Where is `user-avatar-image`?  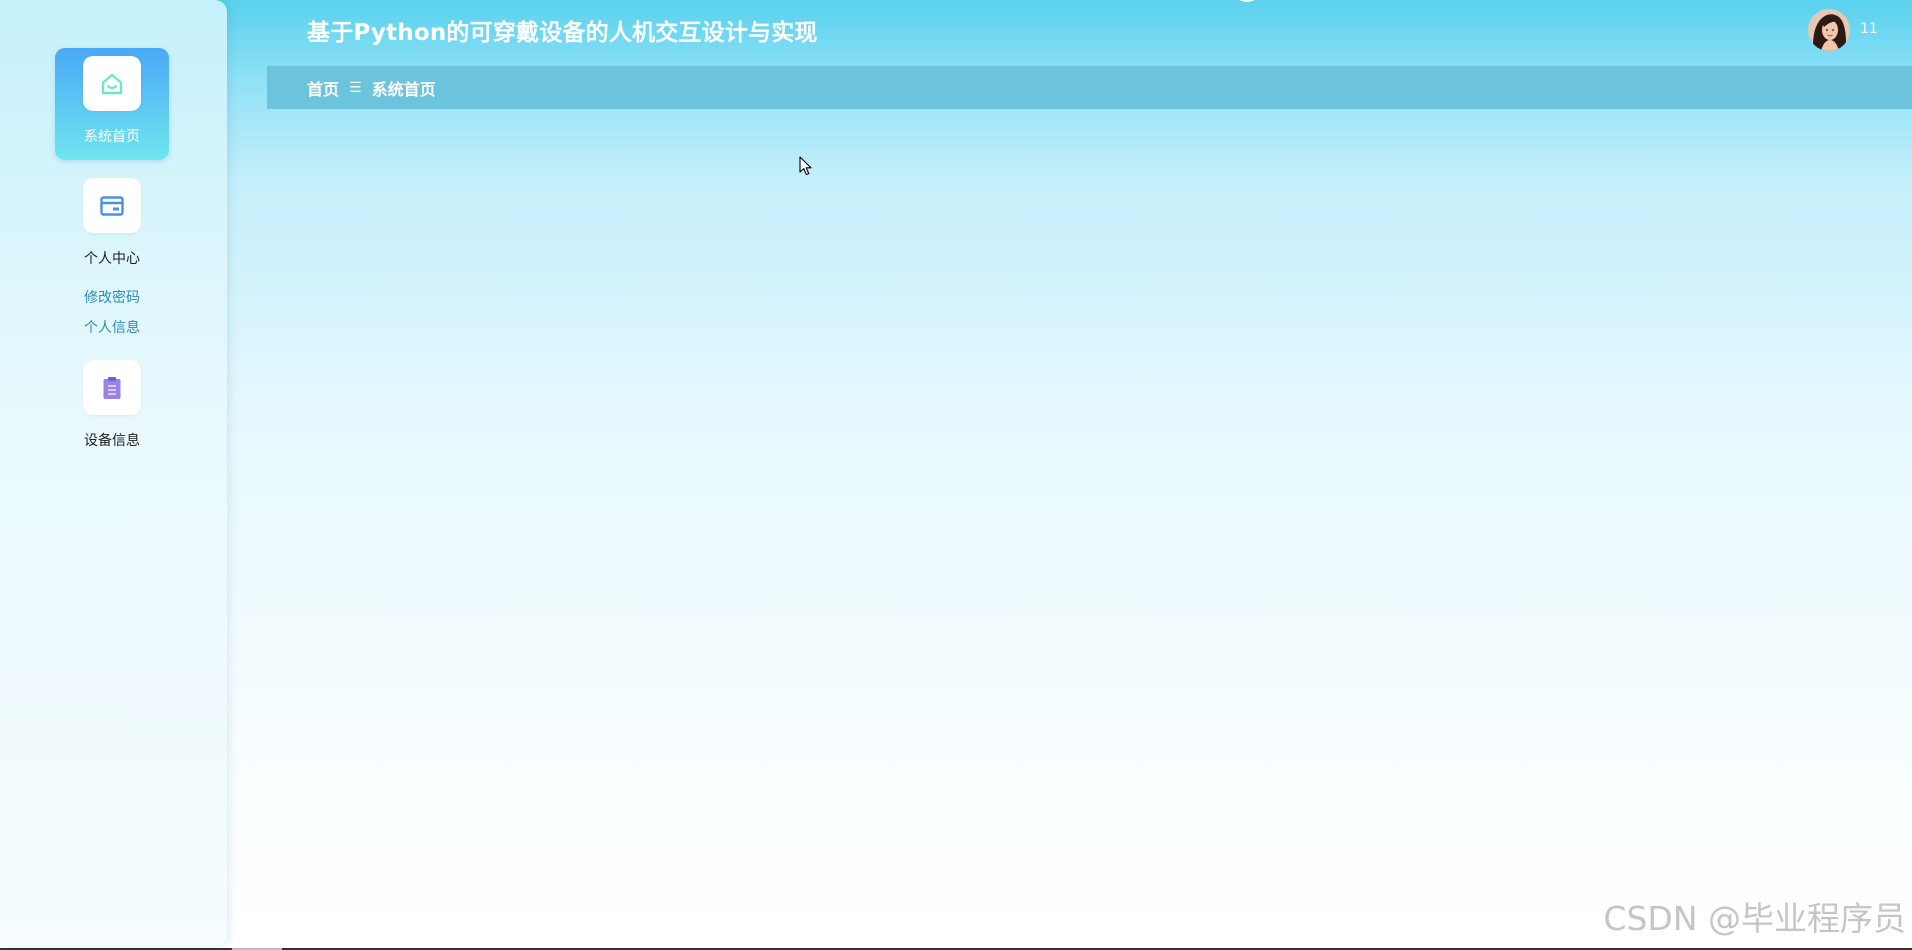 user-avatar-image is located at coordinates (1829, 30).